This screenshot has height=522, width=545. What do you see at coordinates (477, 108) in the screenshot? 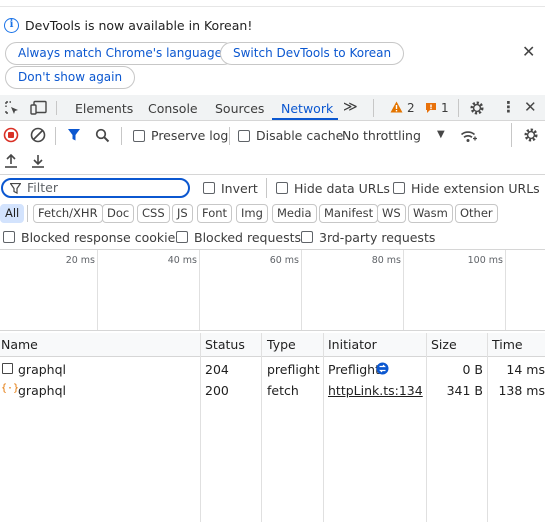
I see `settings-gear-icon` at bounding box center [477, 108].